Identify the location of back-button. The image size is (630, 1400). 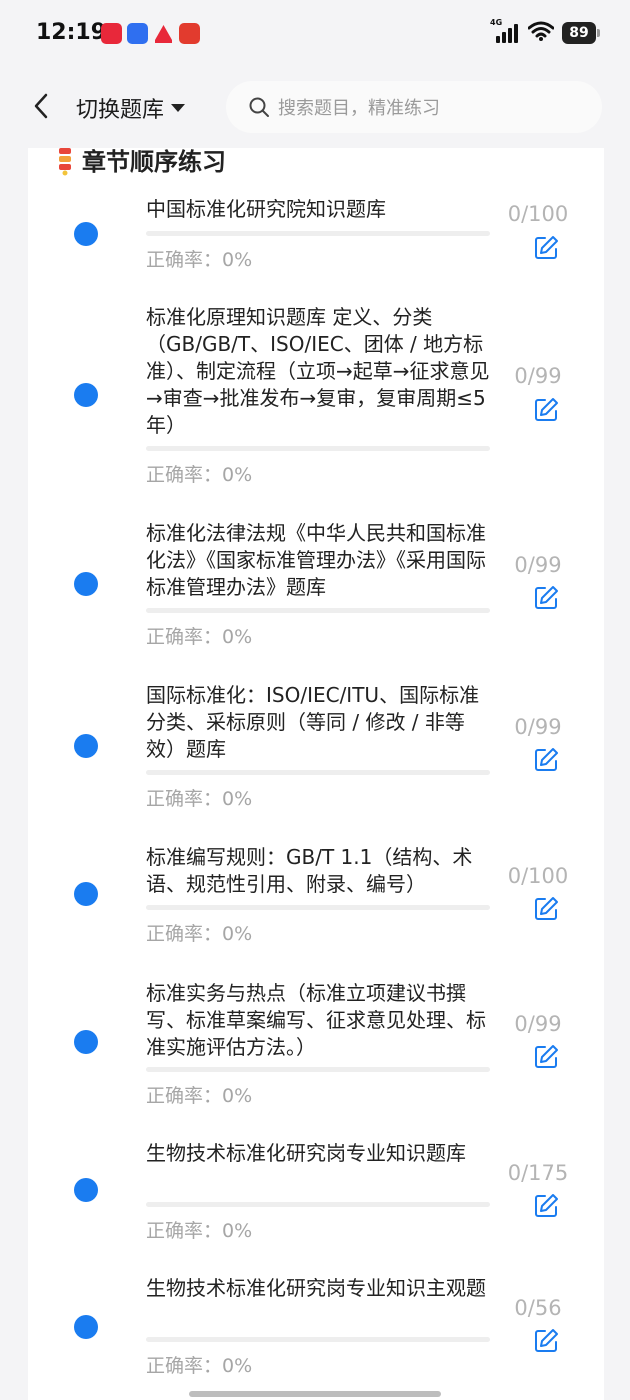
(41, 106).